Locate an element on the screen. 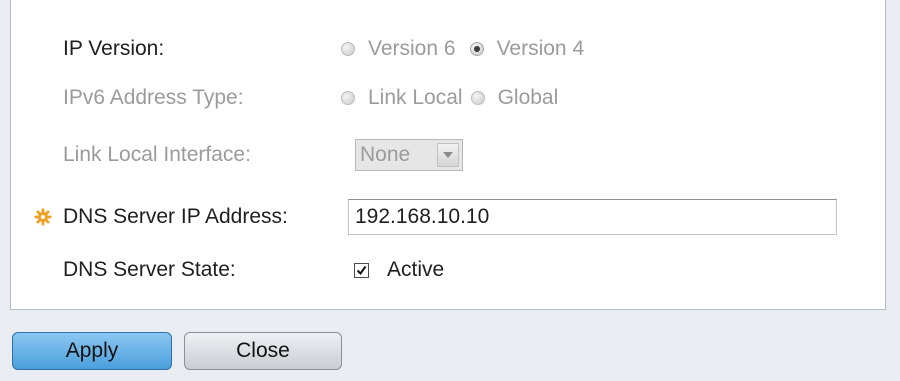 The width and height of the screenshot is (900, 381). link-local-interface-select: None is located at coordinates (409, 155).